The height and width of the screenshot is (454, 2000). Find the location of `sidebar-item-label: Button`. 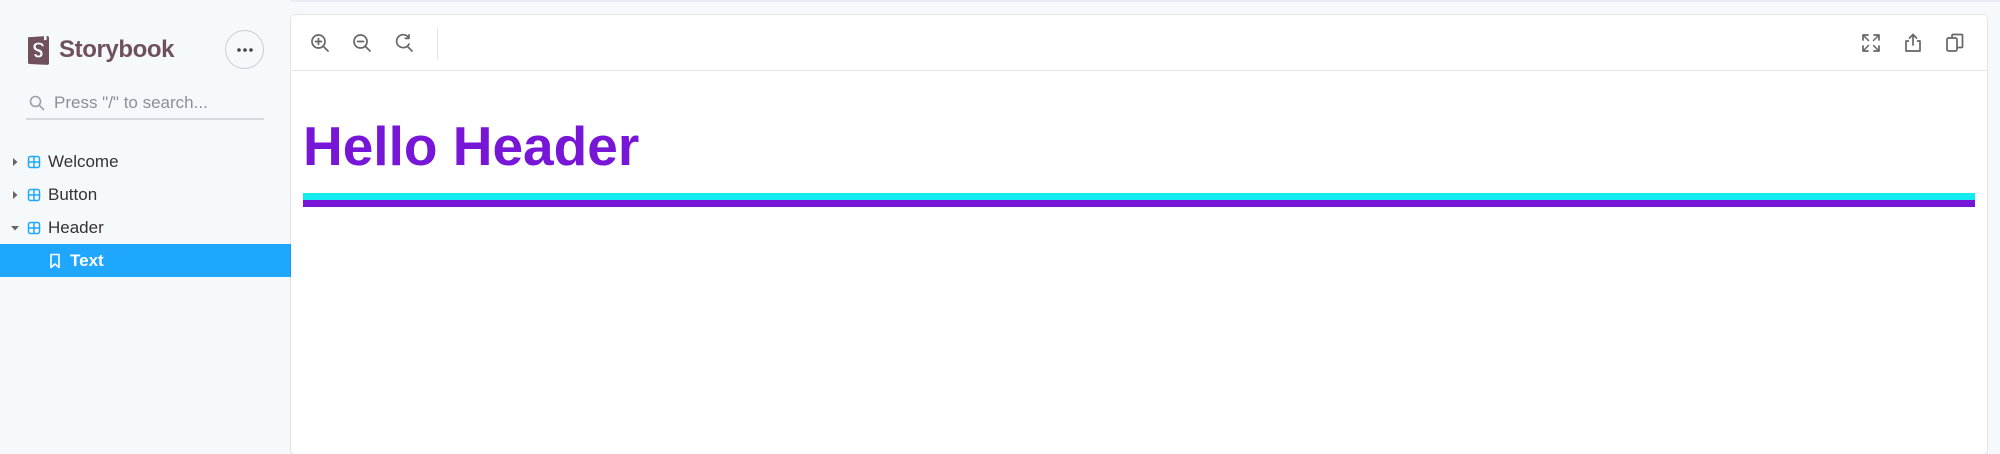

sidebar-item-label: Button is located at coordinates (73, 194).